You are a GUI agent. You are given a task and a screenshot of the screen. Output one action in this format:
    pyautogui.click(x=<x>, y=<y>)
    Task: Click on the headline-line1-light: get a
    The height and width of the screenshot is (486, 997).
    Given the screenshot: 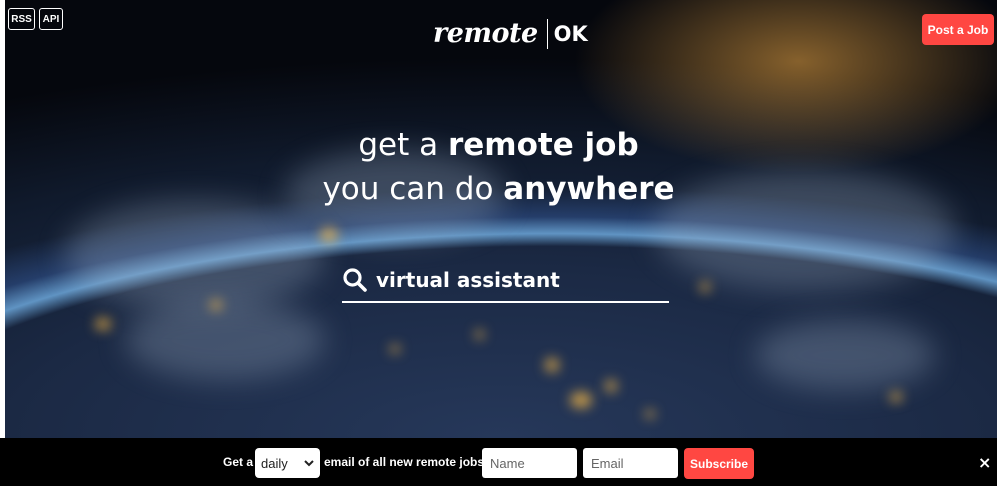 What is the action you would take?
    pyautogui.click(x=403, y=145)
    